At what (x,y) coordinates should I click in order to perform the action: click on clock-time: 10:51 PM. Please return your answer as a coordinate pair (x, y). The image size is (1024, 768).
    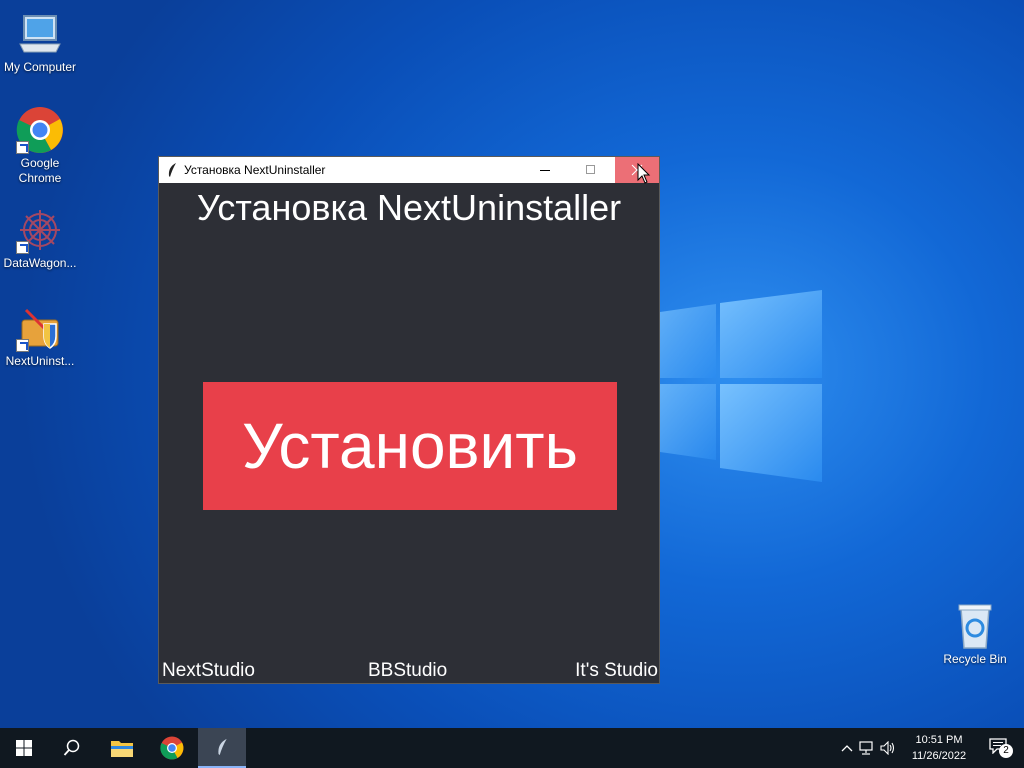
    Looking at the image, I should click on (939, 740).